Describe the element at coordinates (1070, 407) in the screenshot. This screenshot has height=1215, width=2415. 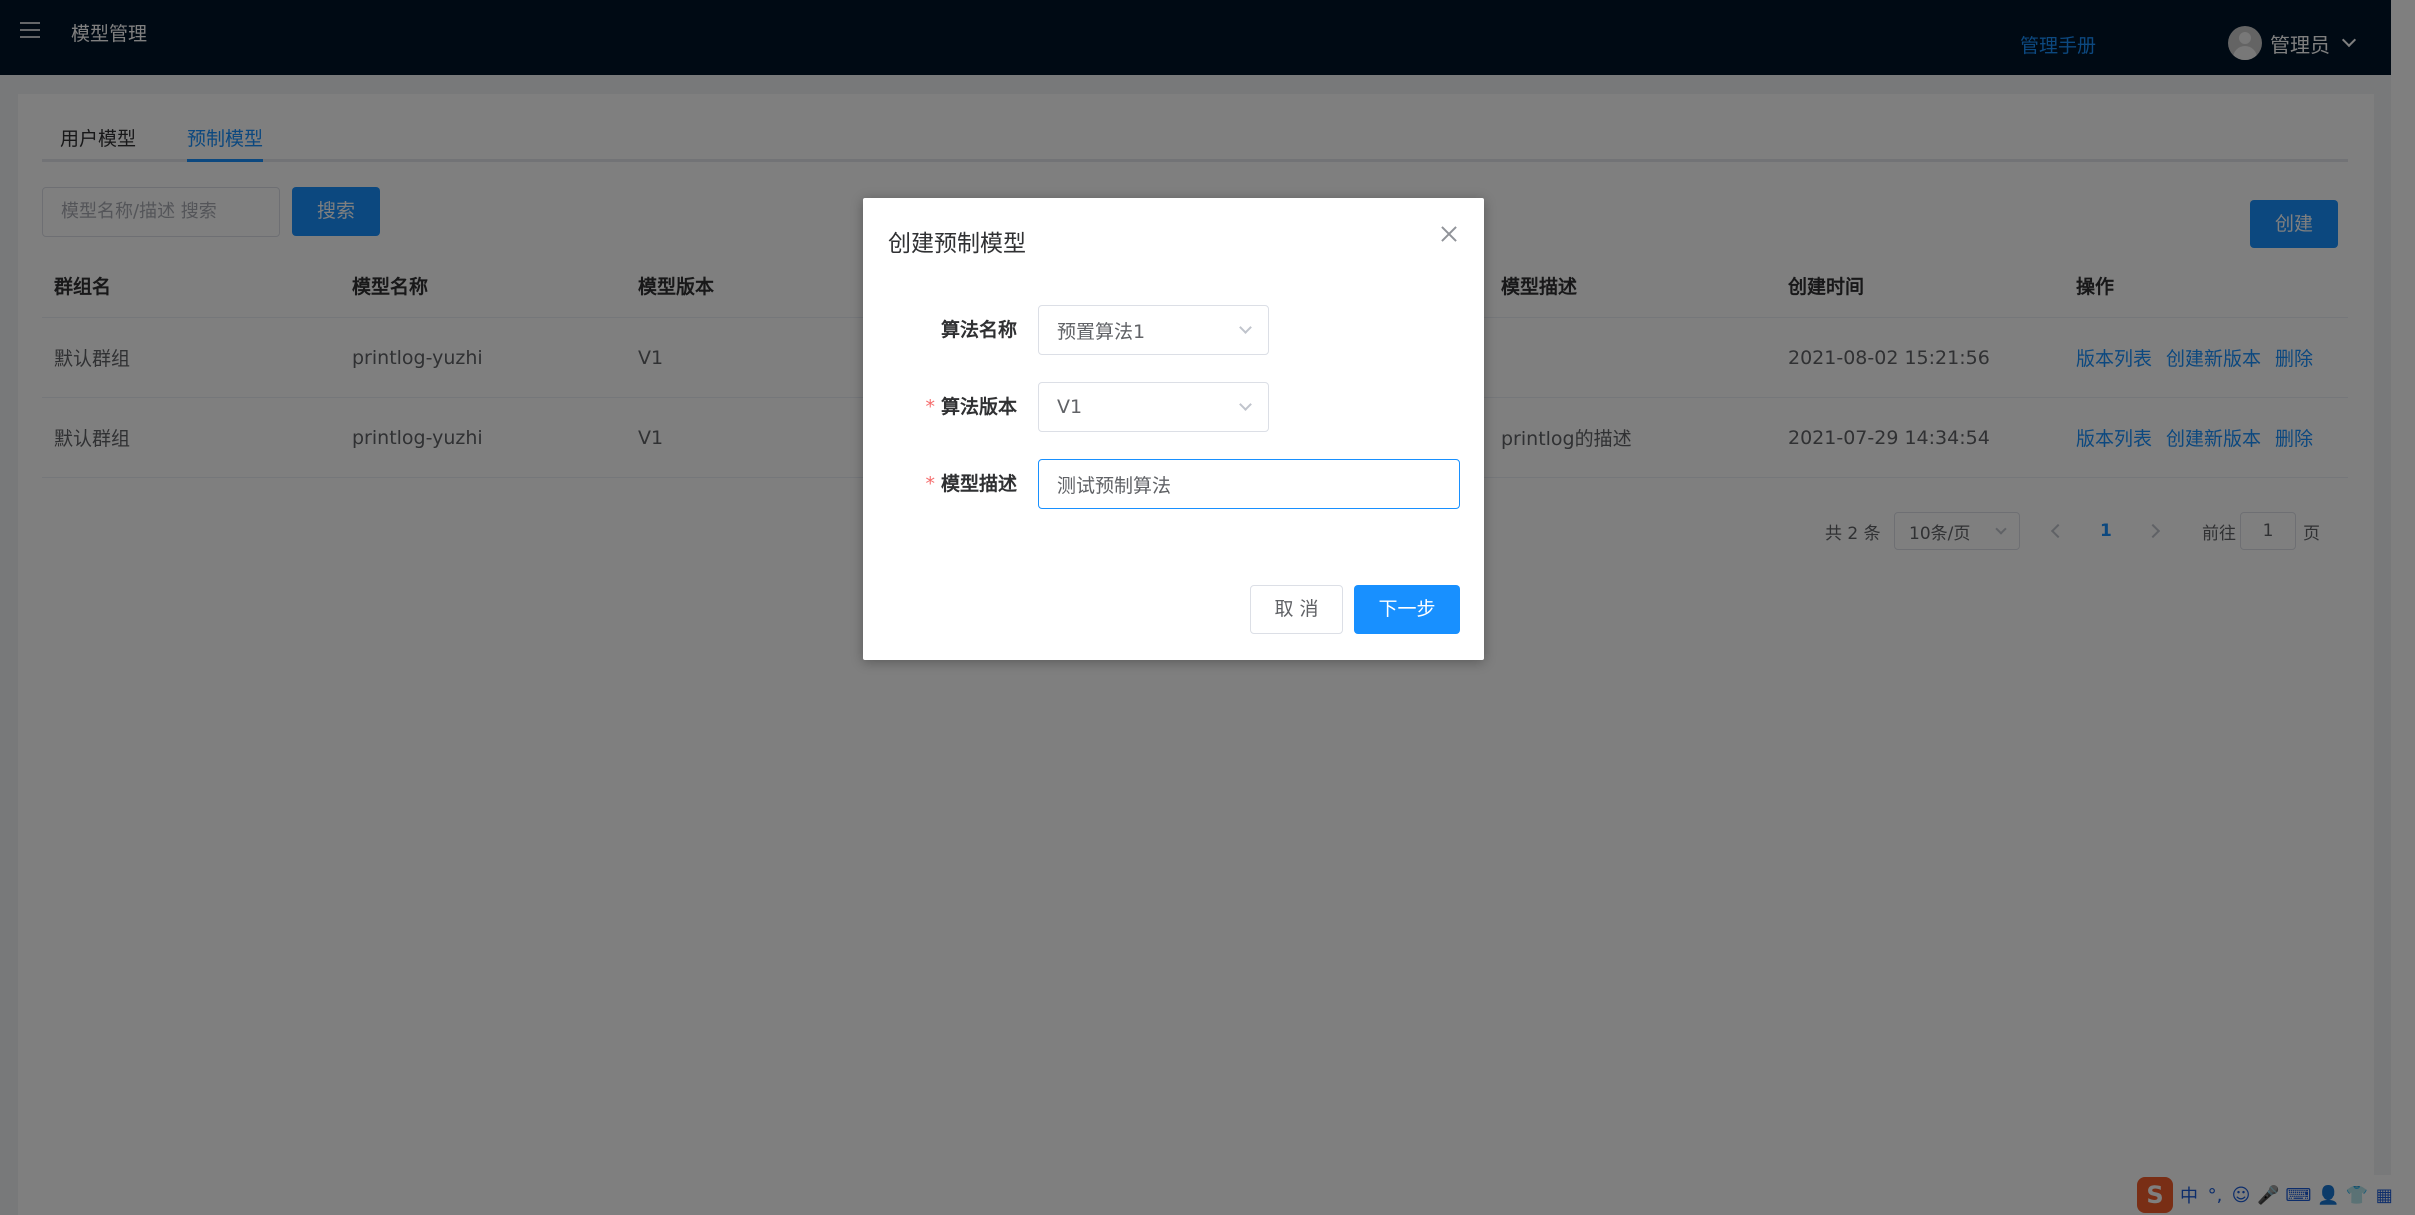
I see `algorithm-version-value: V1` at that location.